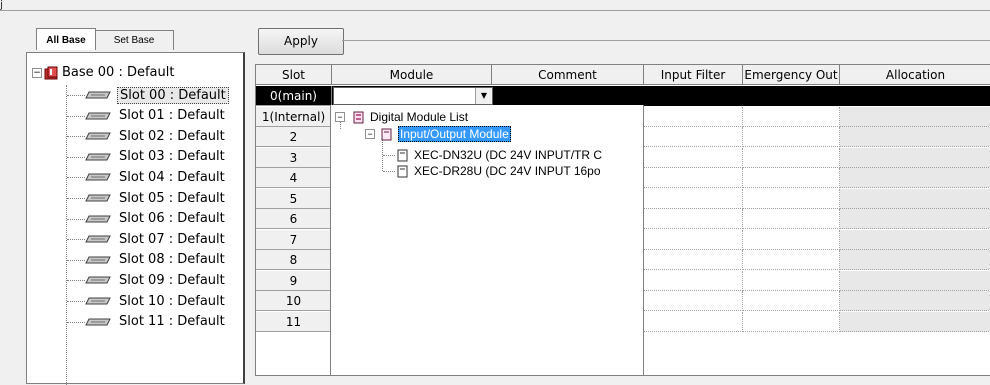 The width and height of the screenshot is (990, 385). What do you see at coordinates (791, 75) in the screenshot?
I see `col-header-emergency-out: Emergency Out` at bounding box center [791, 75].